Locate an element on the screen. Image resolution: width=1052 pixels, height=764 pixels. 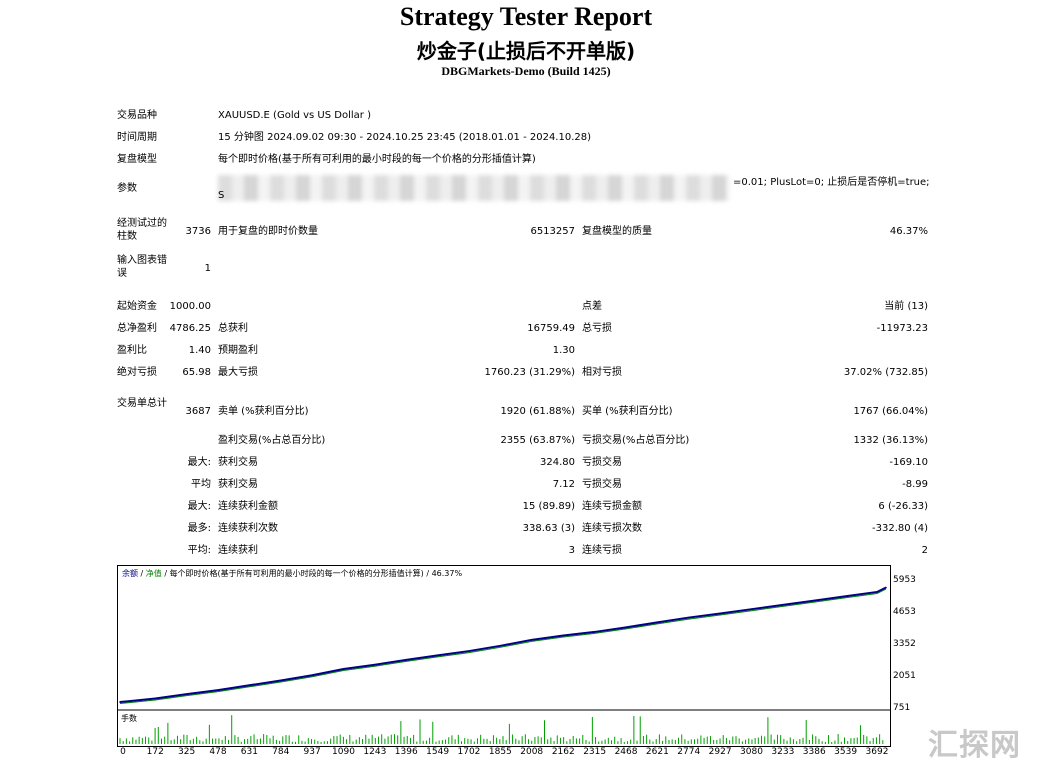
avg-consec-losses-label: 连续亏损 is located at coordinates (602, 550).